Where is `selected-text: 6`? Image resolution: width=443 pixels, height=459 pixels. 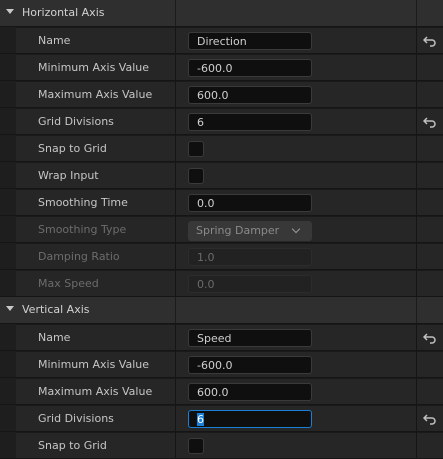
selected-text: 6 is located at coordinates (200, 419).